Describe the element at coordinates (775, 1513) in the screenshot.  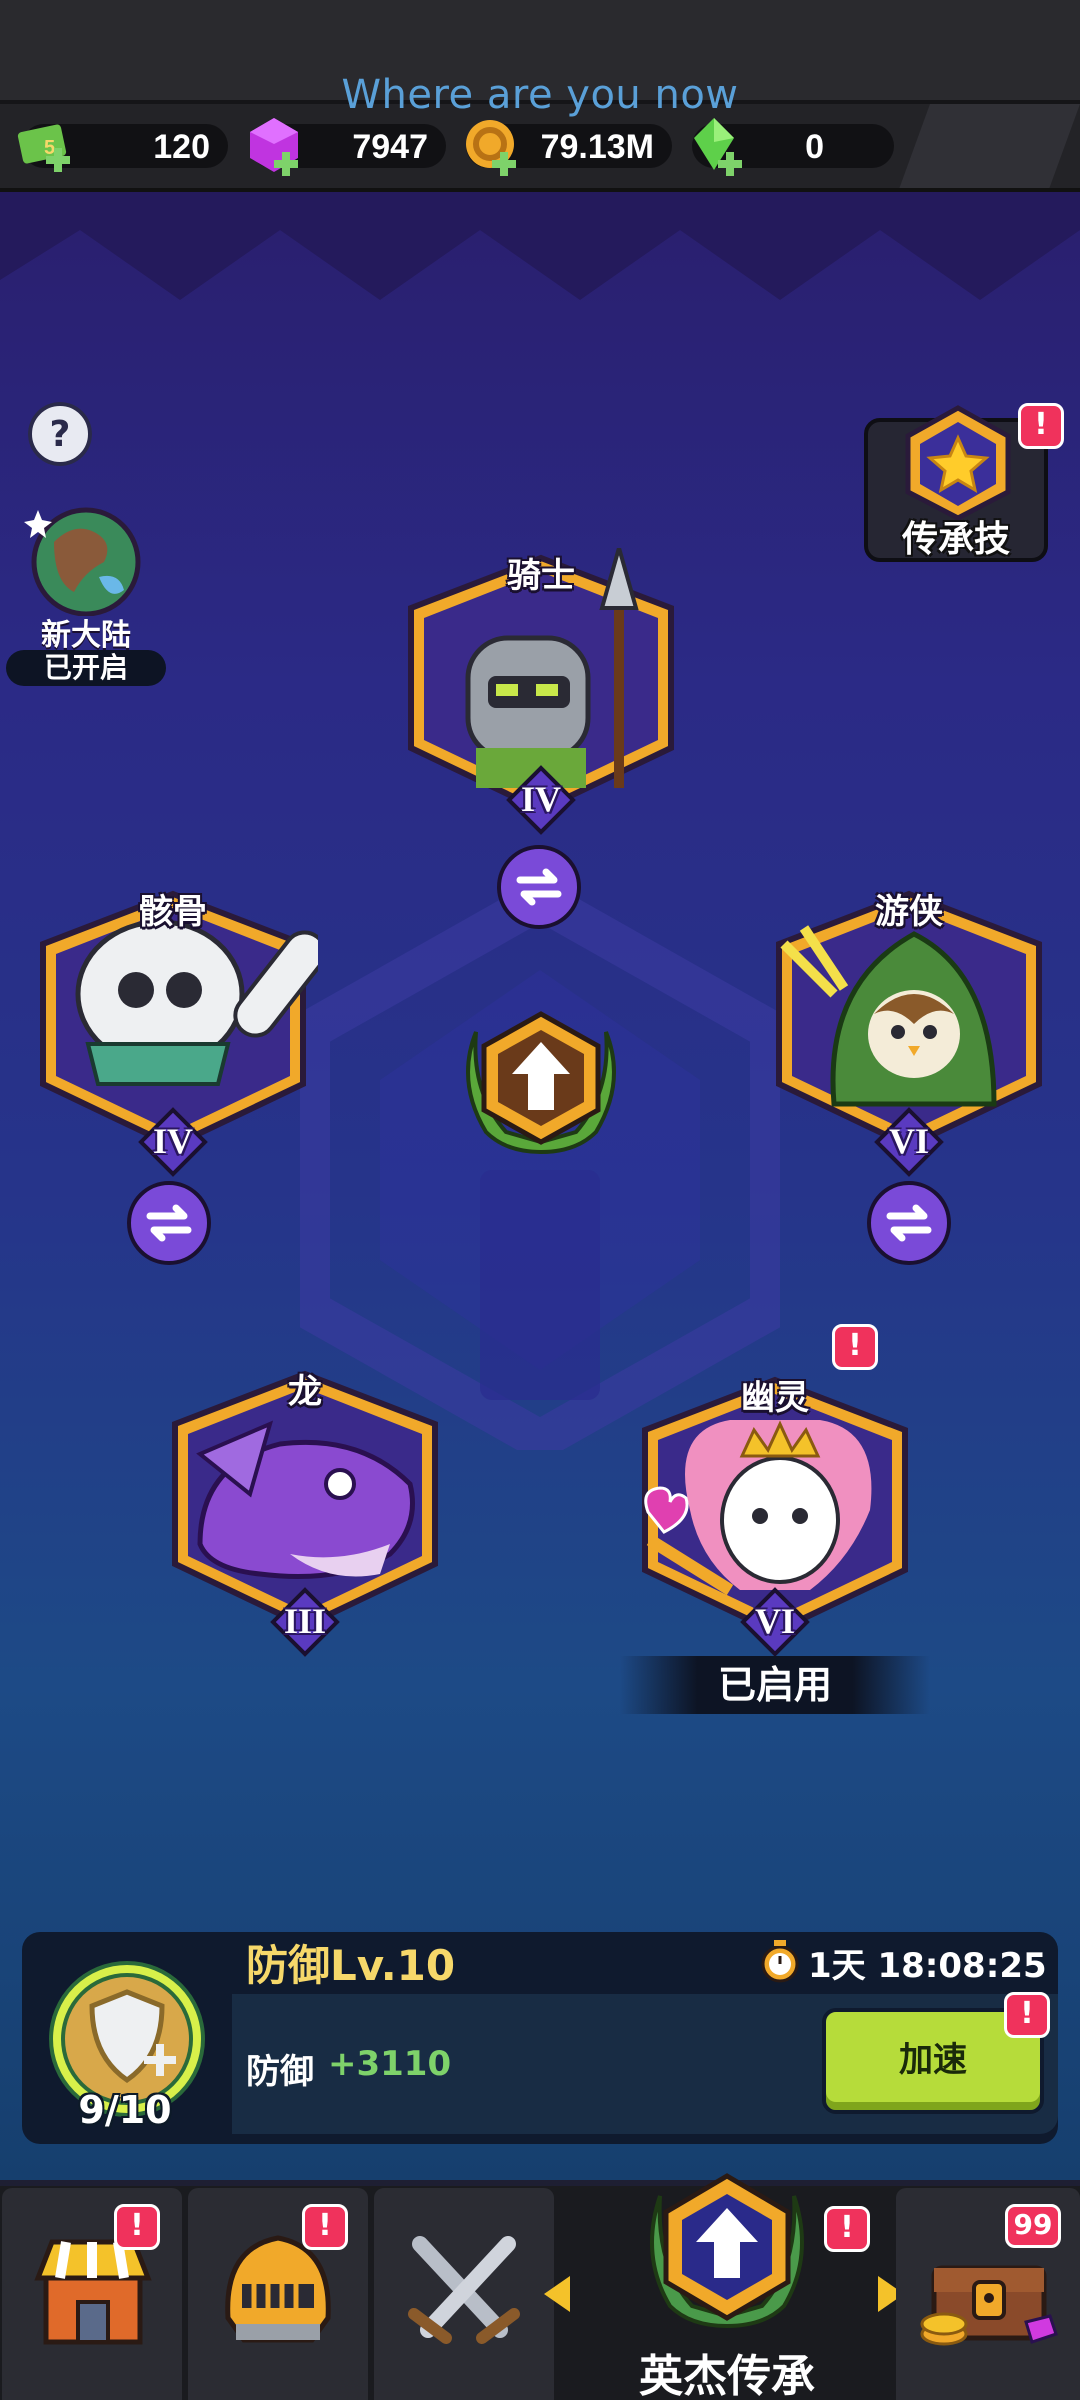
I see `hero-card-ghost: 幽灵 VI` at that location.